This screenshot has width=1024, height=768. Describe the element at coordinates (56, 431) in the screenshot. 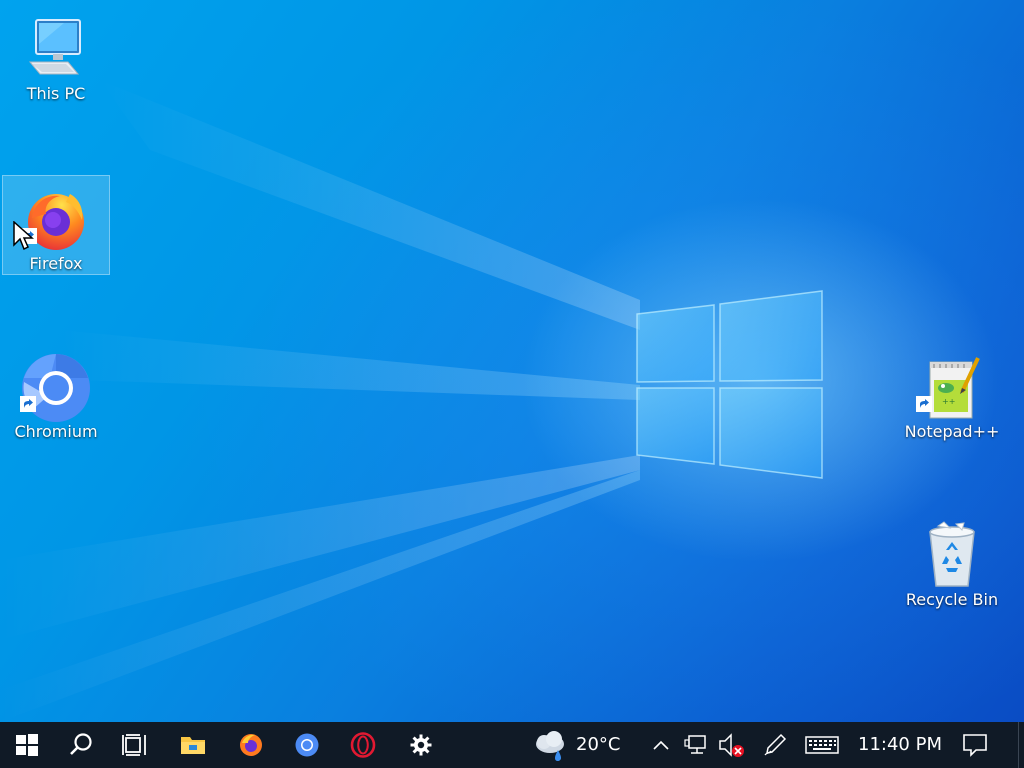

I see `desktop-icon-label: Chromium` at that location.